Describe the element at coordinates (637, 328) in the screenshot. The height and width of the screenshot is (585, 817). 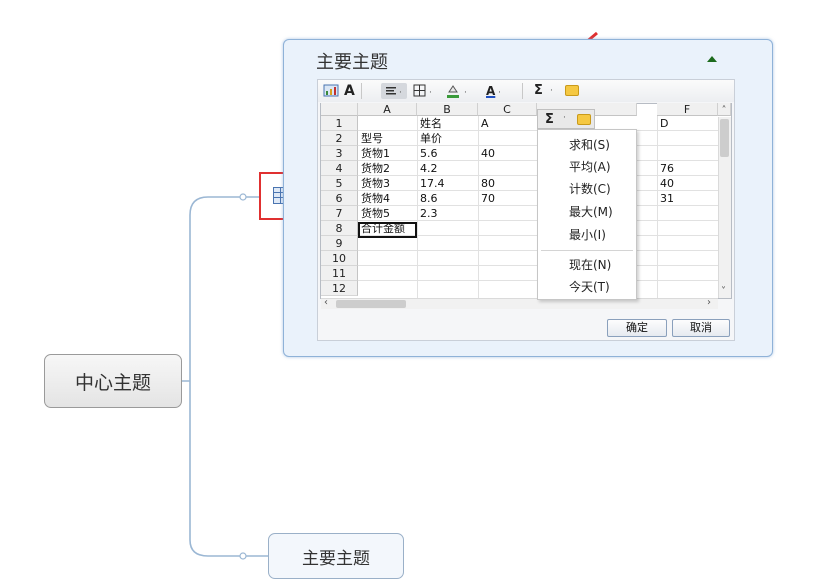
I see `ok-button: 确定` at that location.